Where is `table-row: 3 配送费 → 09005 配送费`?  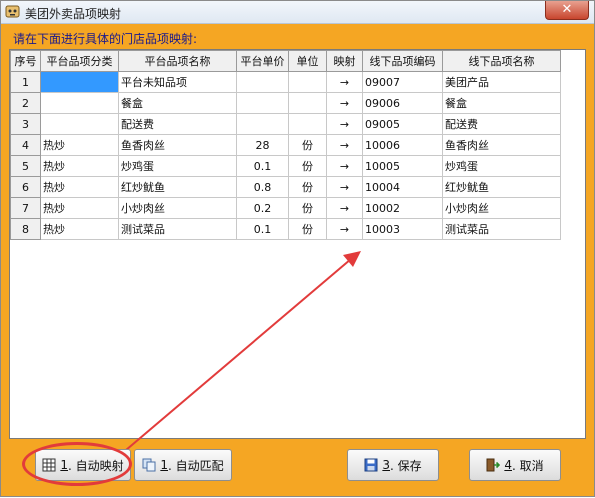 table-row: 3 配送费 → 09005 配送费 is located at coordinates (285, 124).